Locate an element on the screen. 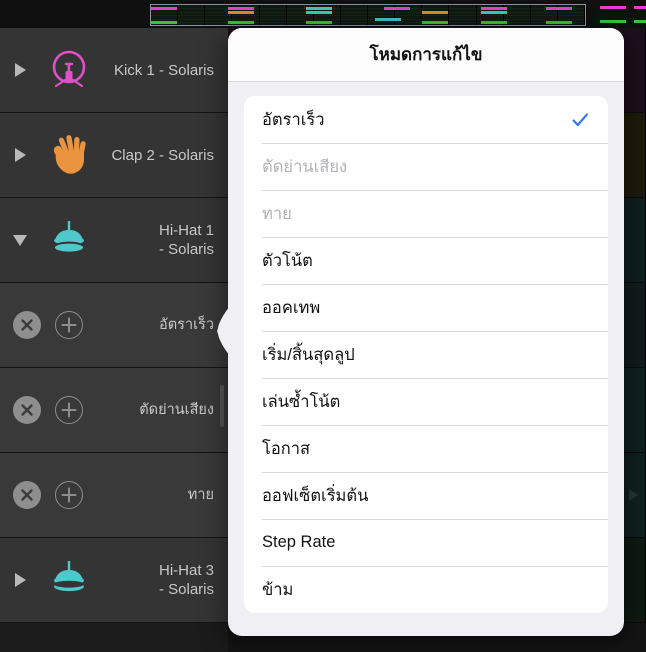 The height and width of the screenshot is (652, 646). edit-mode-menu-item: ออคเทพ is located at coordinates (426, 307).